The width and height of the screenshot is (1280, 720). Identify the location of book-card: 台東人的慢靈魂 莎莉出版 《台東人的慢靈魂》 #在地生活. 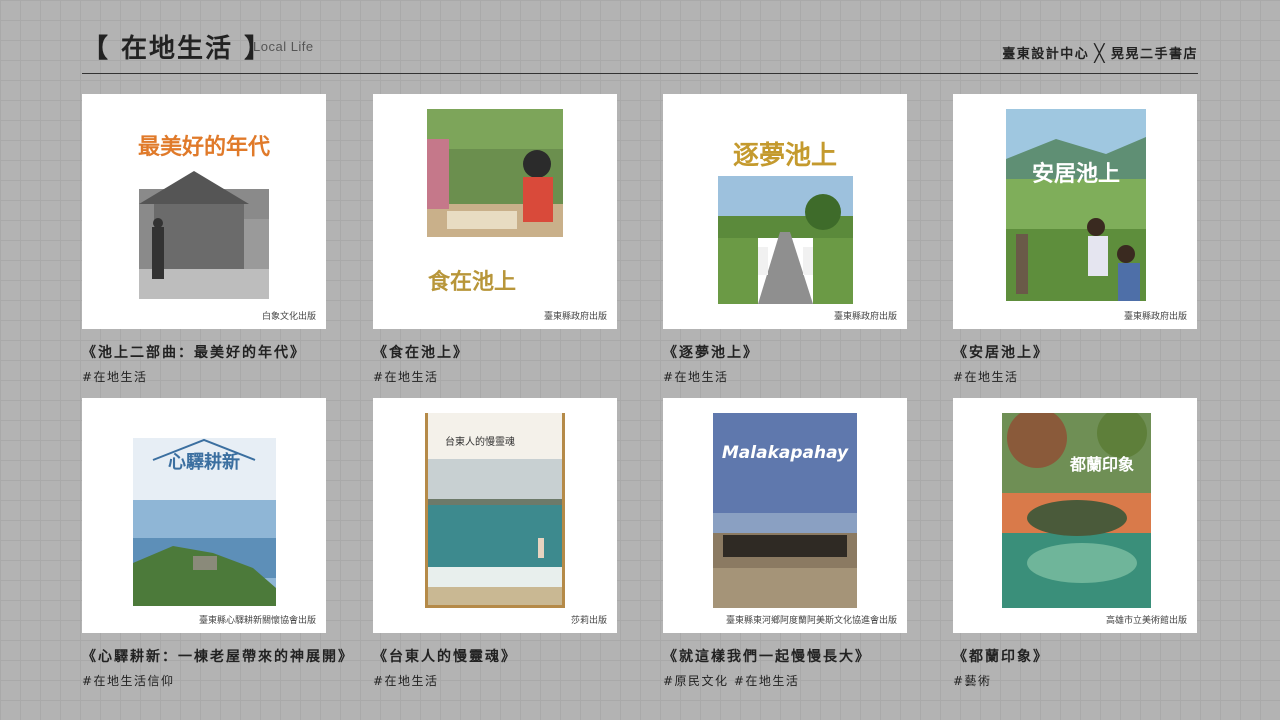
(495, 543).